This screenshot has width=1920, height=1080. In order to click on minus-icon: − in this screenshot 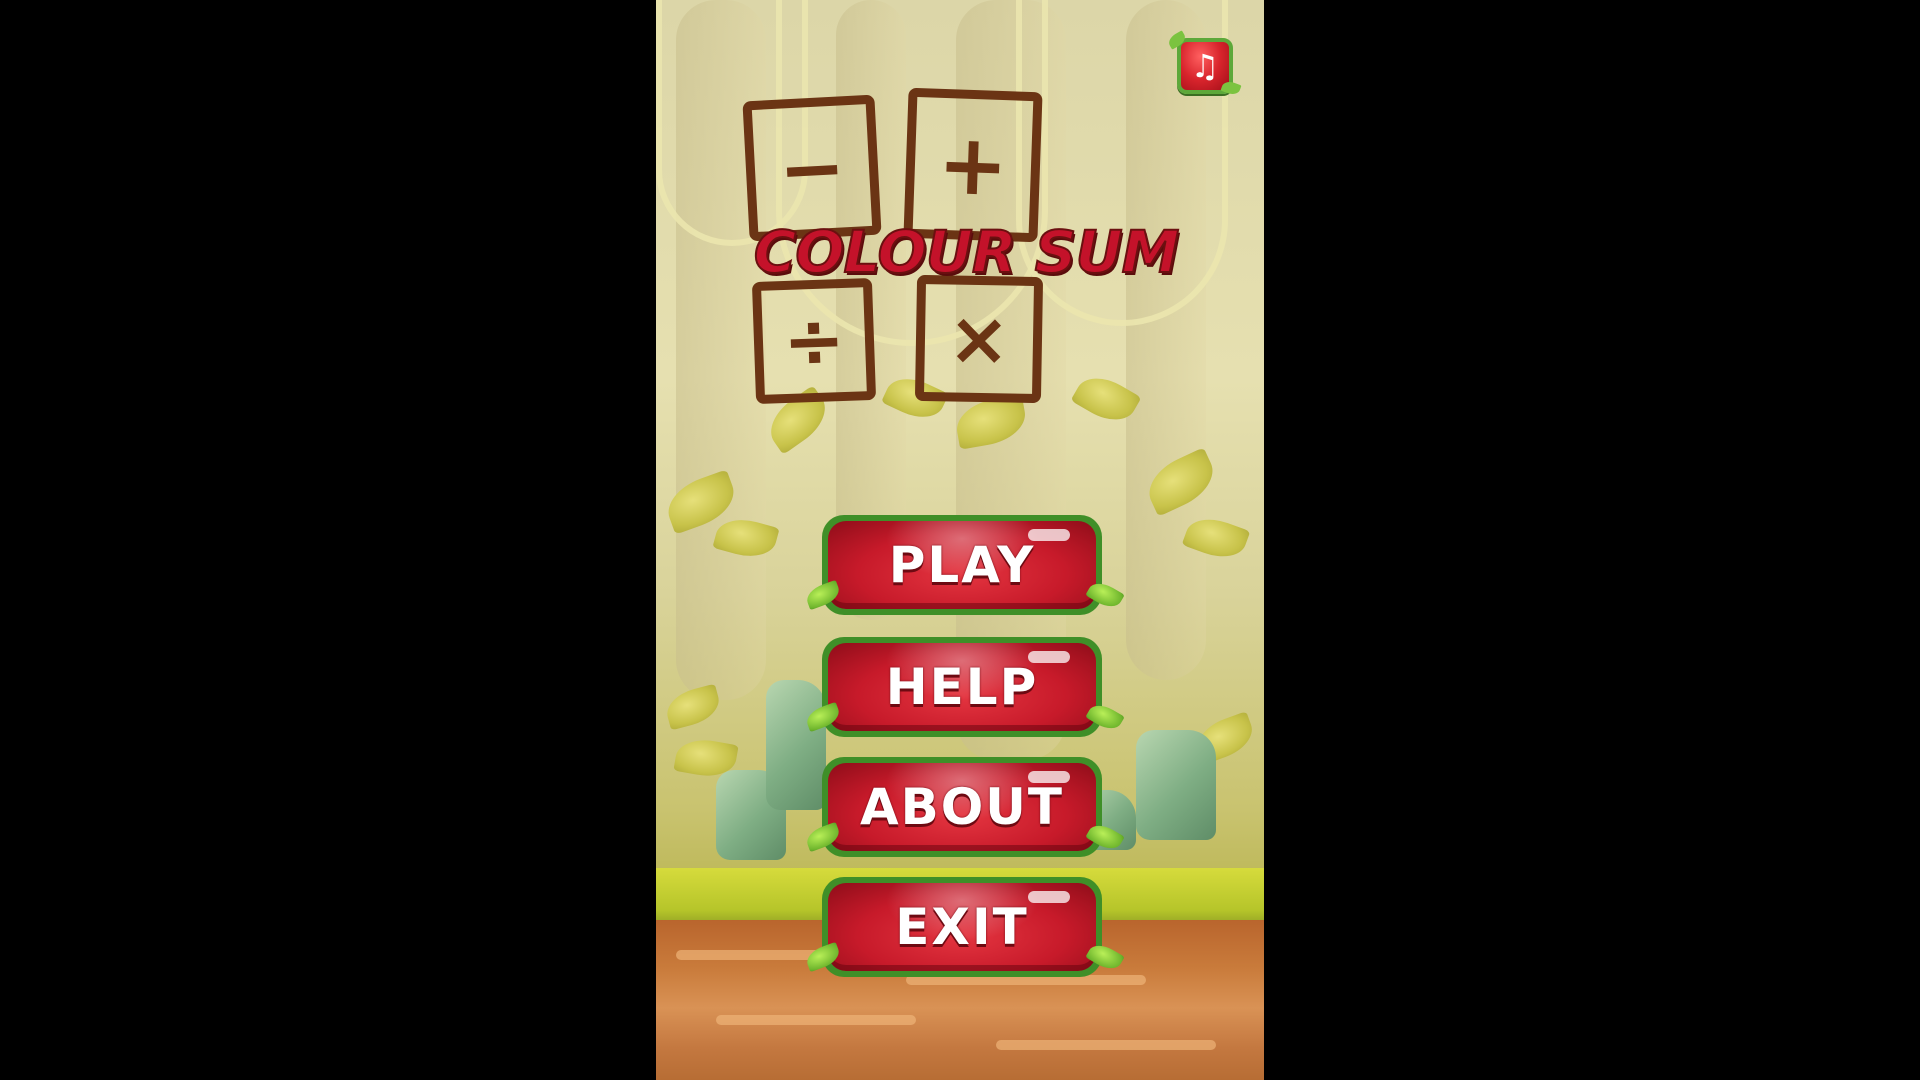, I will do `click(812, 168)`.